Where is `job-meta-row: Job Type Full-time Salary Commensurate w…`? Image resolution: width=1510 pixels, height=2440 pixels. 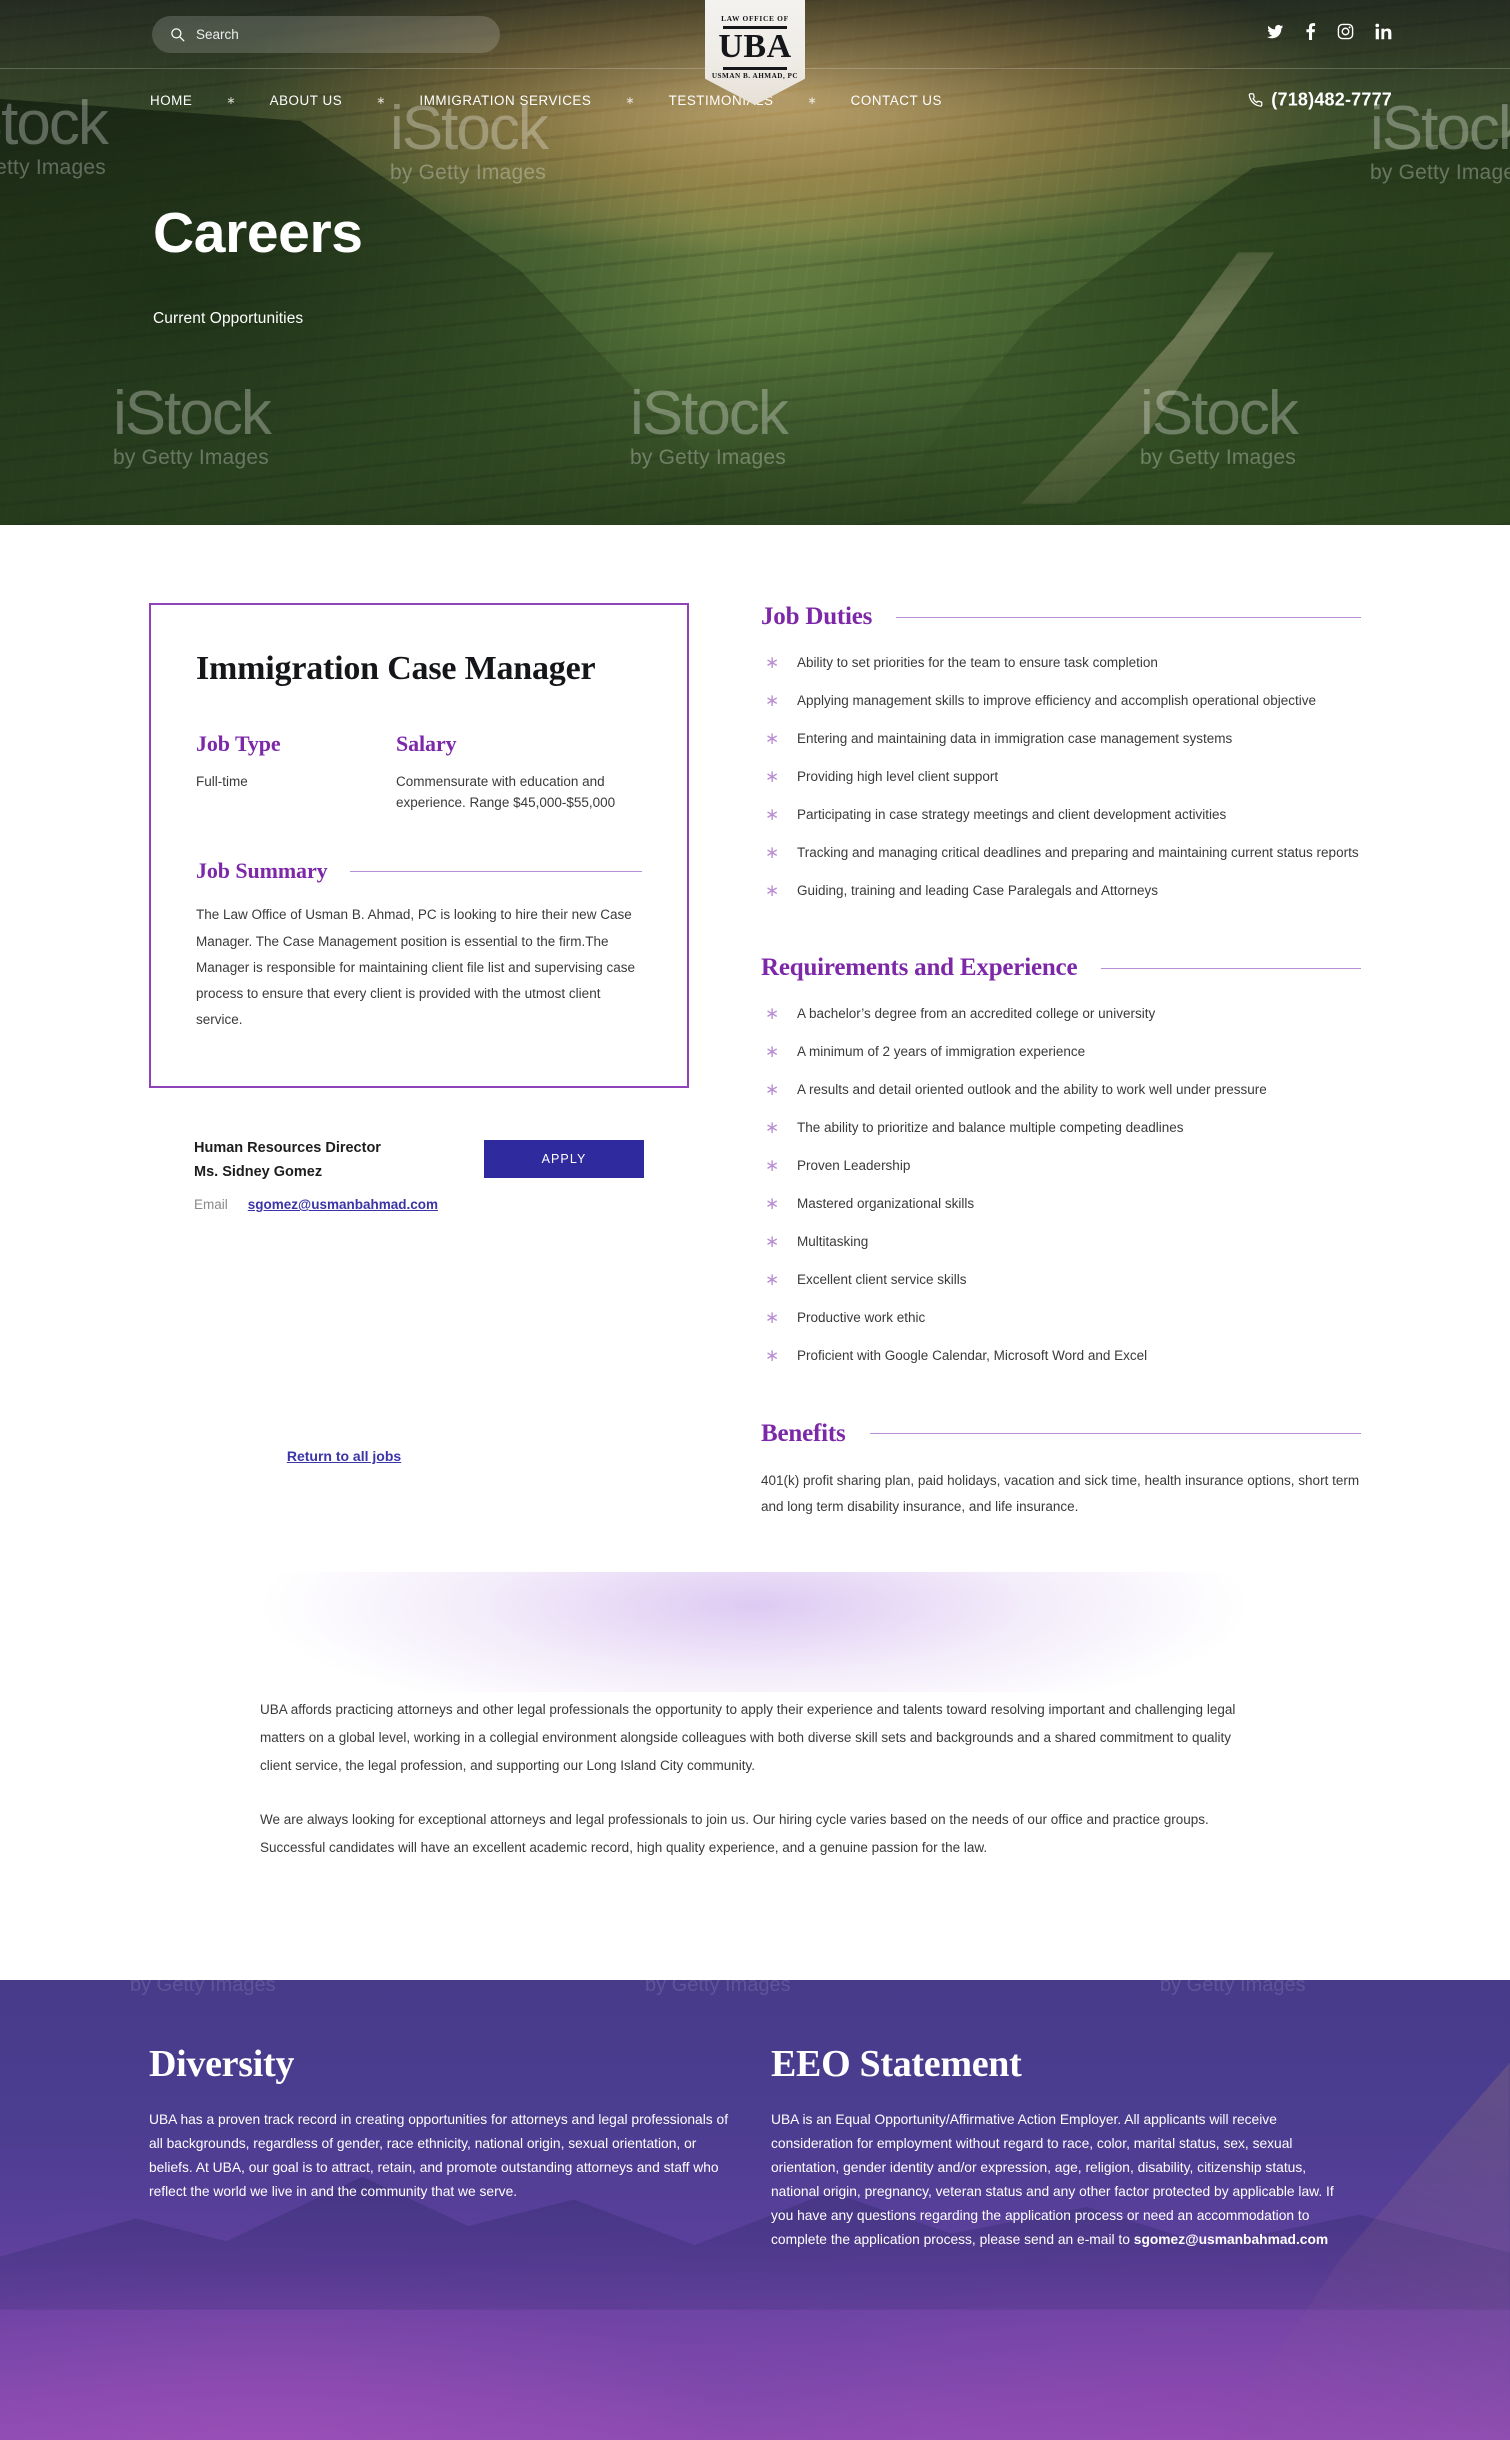 job-meta-row: Job Type Full-time Salary Commensurate w… is located at coordinates (419, 772).